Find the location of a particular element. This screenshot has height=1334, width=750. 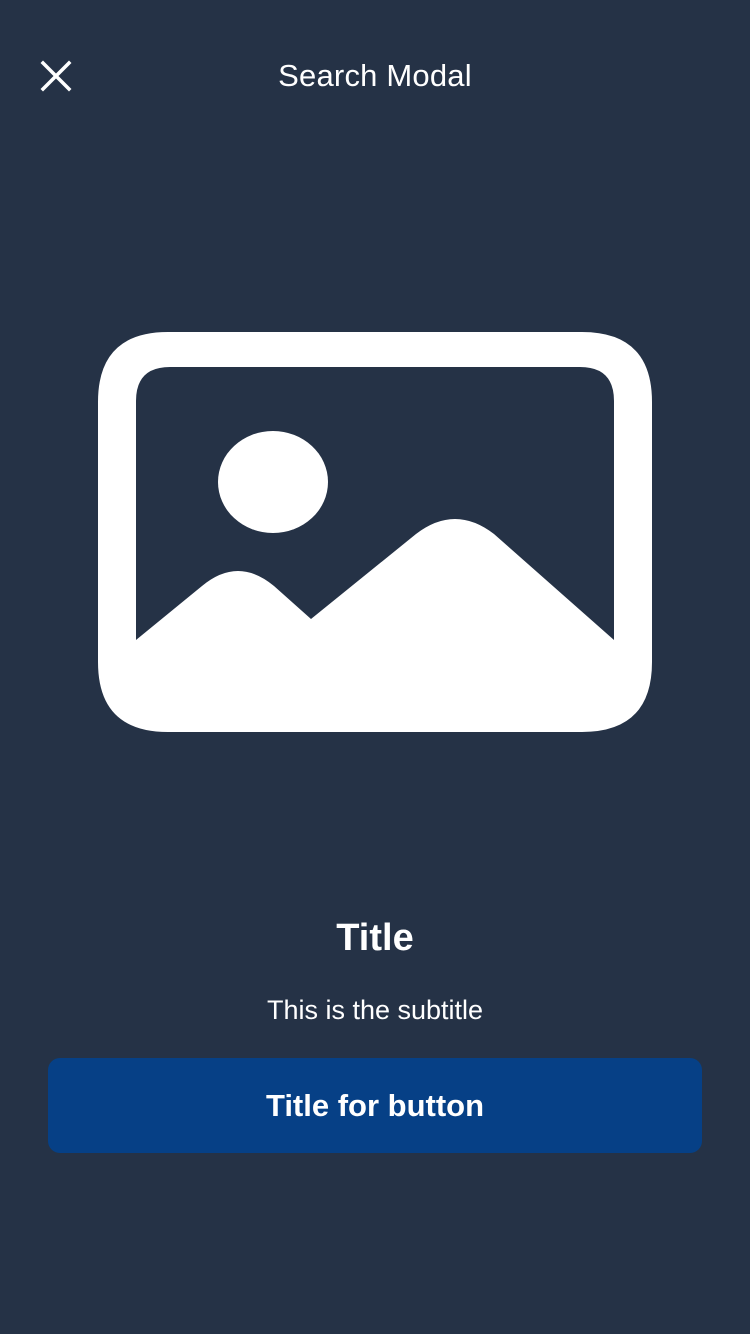

modal-header: Search Modal is located at coordinates (375, 77).